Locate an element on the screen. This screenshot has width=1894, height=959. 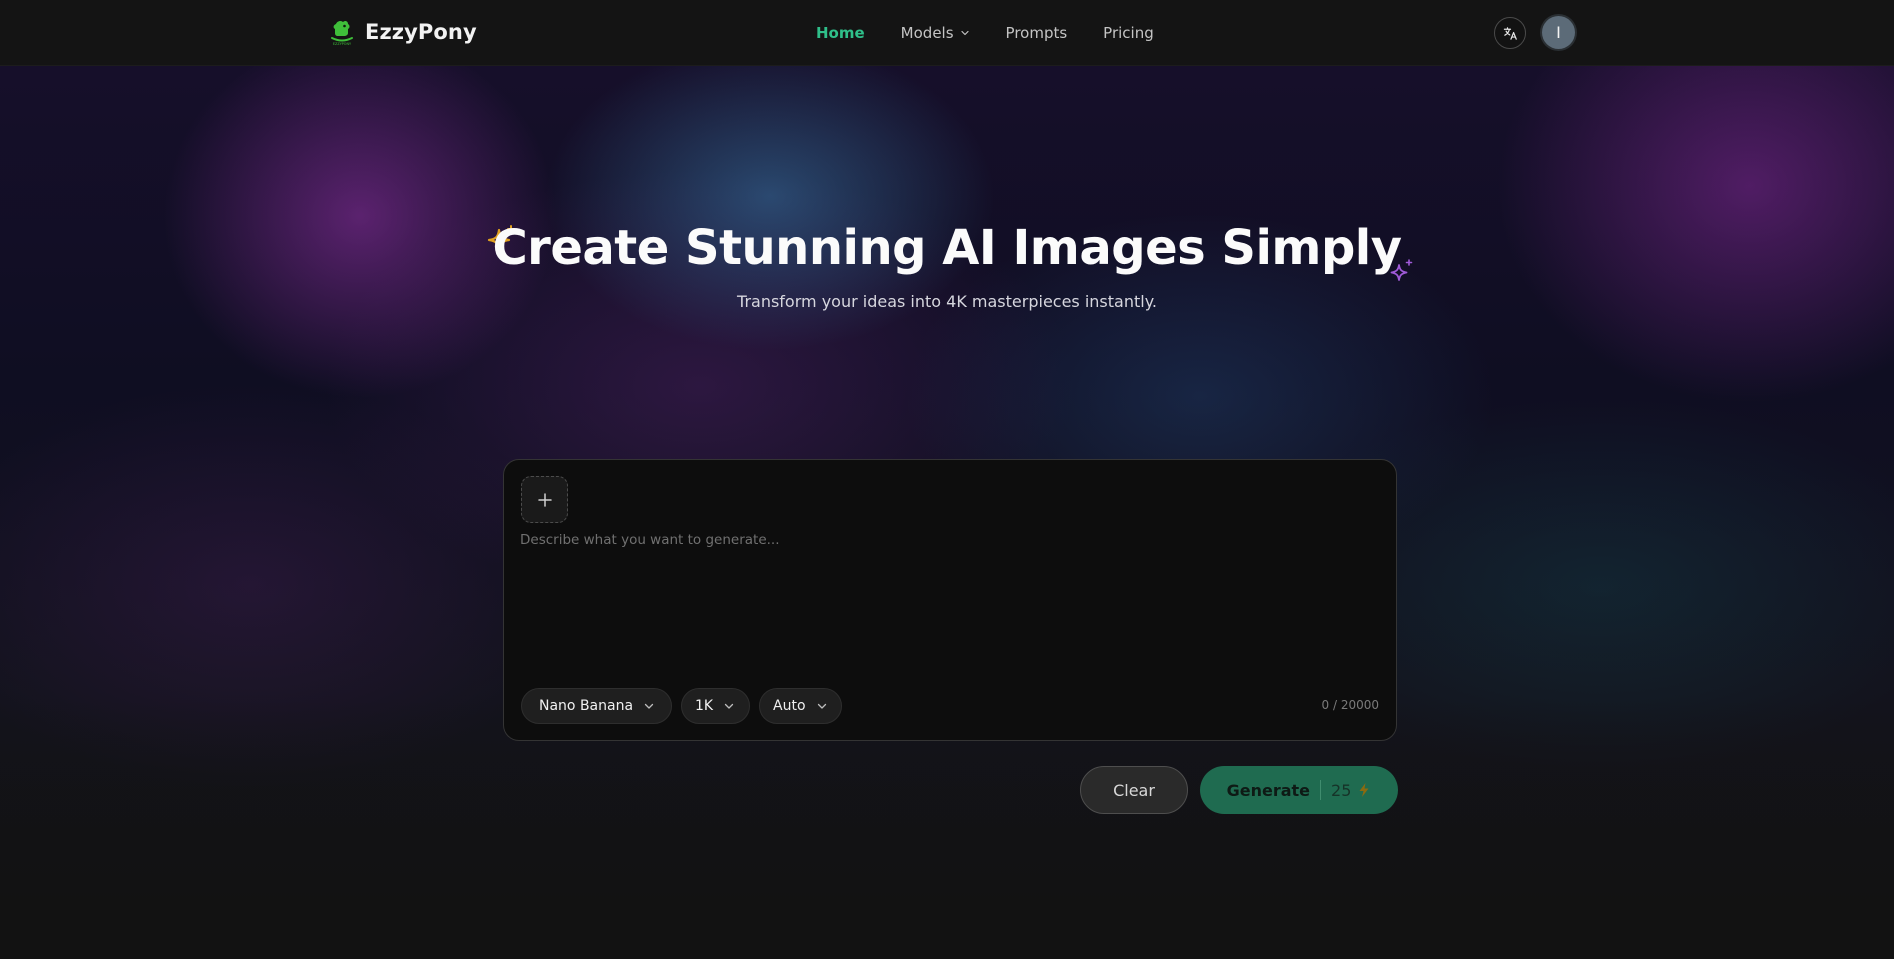
generation-options: Nano Banana 1K Auto is located at coordinates (681, 706).